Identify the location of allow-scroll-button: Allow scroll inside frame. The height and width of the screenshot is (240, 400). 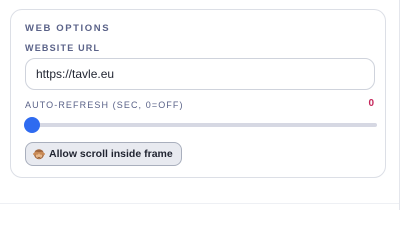
(103, 154).